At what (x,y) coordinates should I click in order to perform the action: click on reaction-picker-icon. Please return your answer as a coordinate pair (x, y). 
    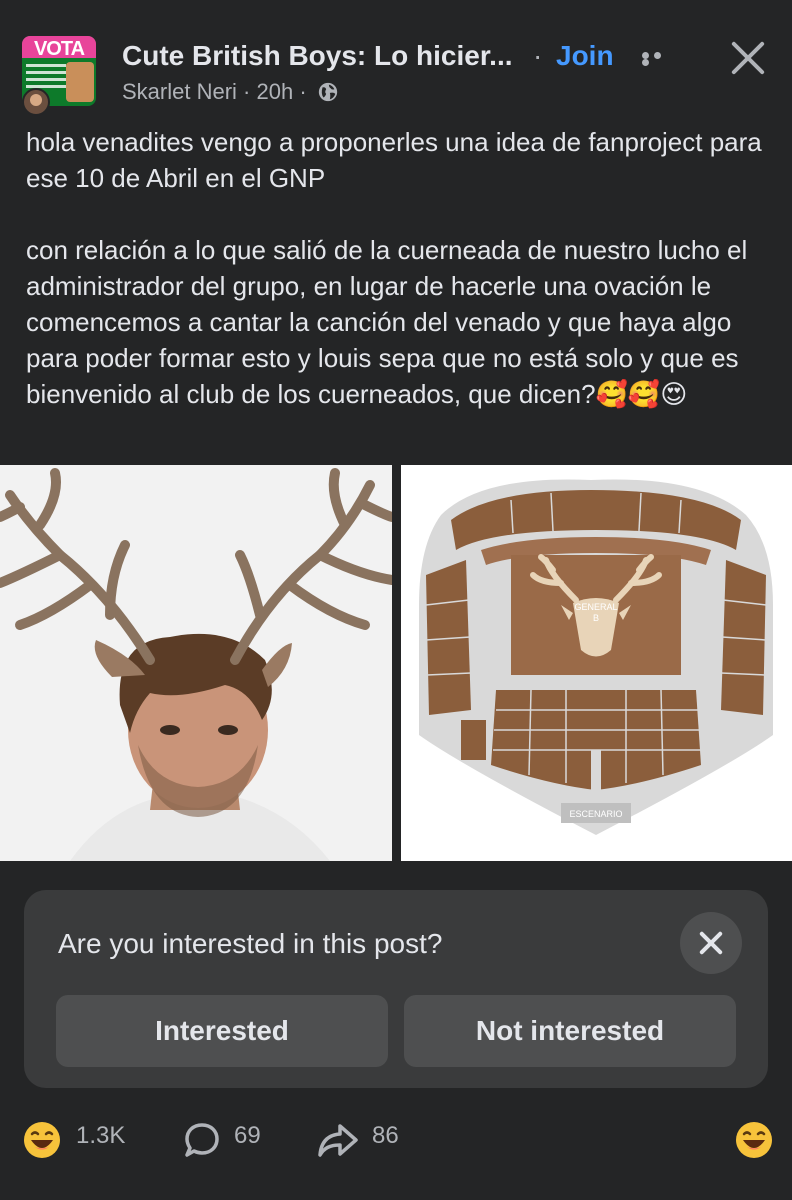
    Looking at the image, I should click on (754, 1140).